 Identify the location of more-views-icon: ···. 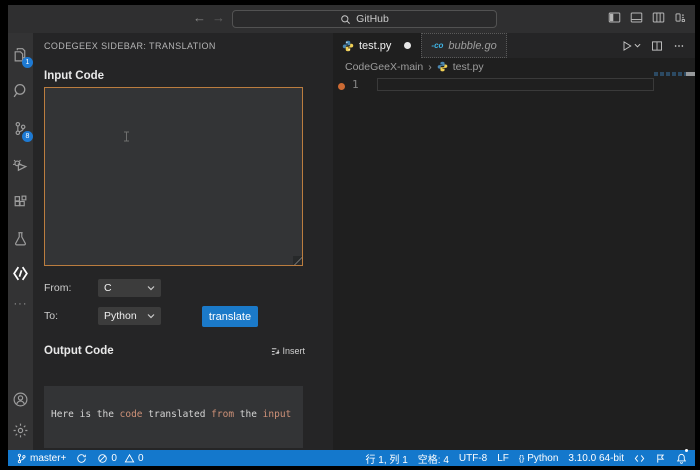
(20, 304).